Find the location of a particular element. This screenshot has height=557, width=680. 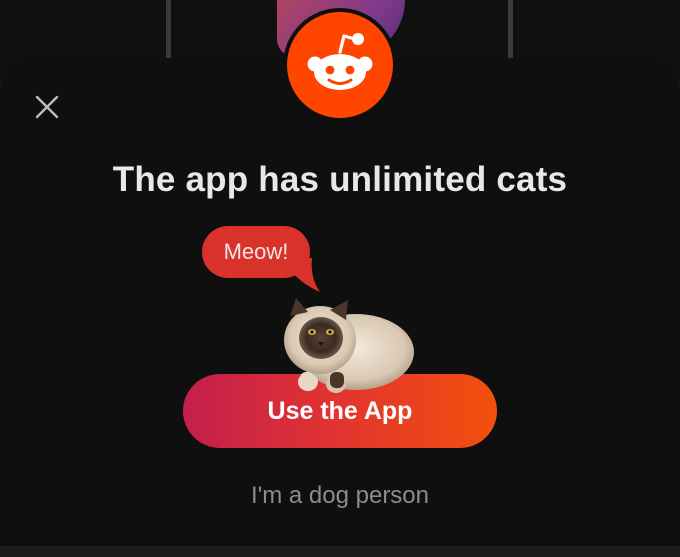

dog-person-link: I'm a dog person is located at coordinates (340, 496).